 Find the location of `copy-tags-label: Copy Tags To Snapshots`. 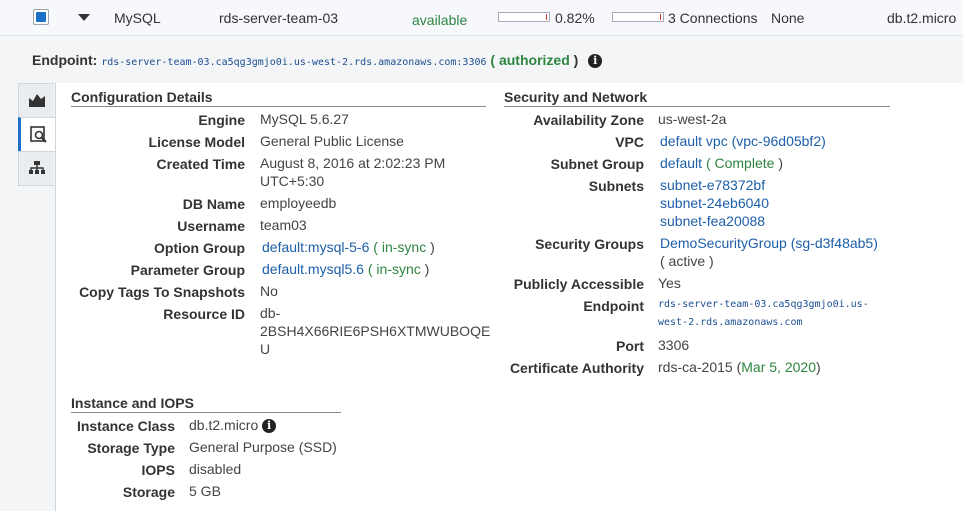

copy-tags-label: Copy Tags To Snapshots is located at coordinates (162, 292).